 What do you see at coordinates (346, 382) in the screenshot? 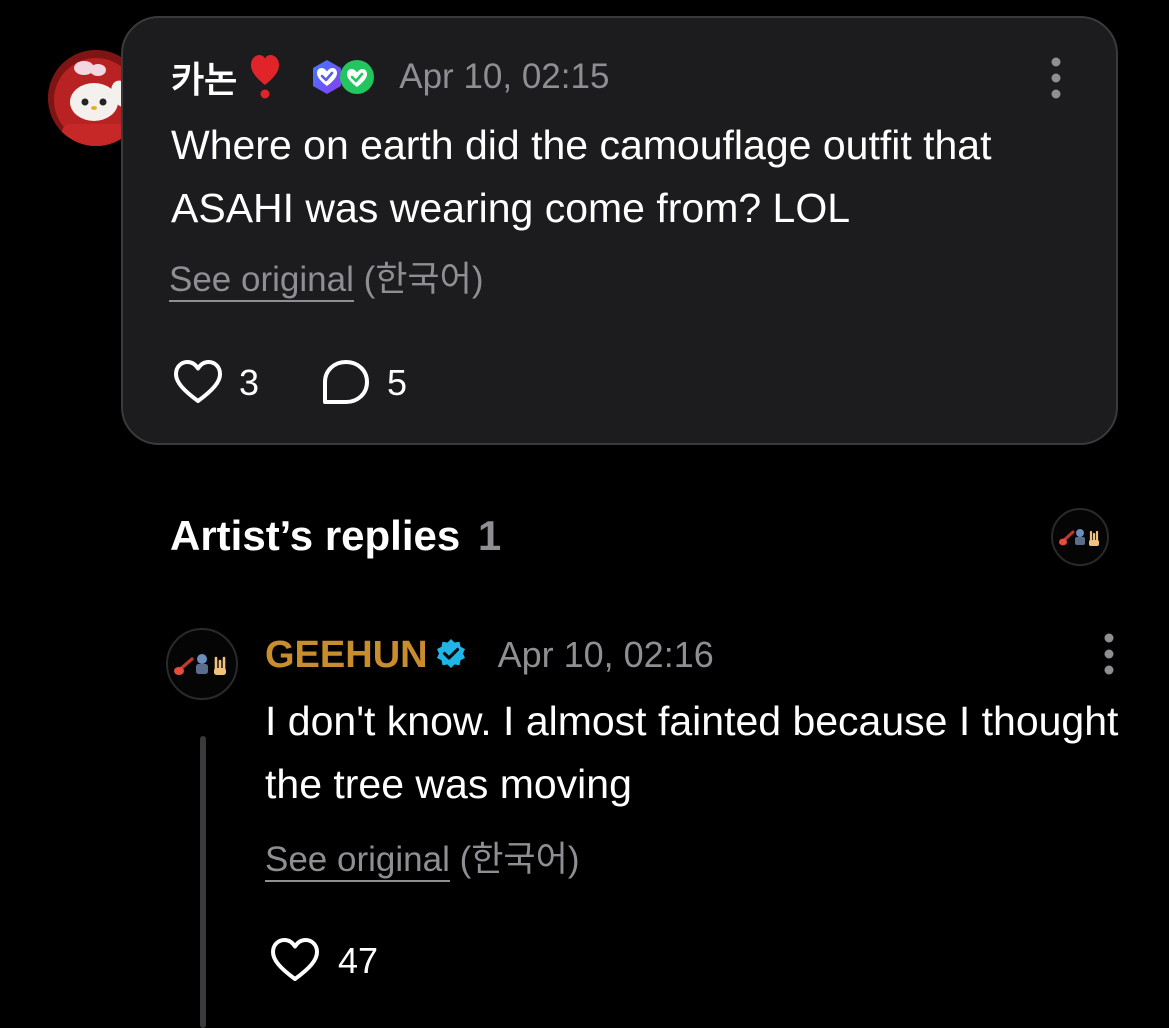
I see `speech-bubble-icon` at bounding box center [346, 382].